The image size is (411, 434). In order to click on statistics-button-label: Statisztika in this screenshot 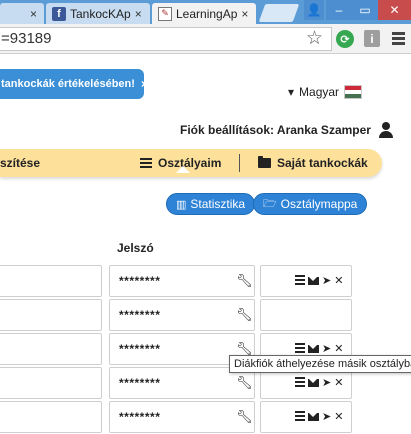, I will do `click(218, 204)`.